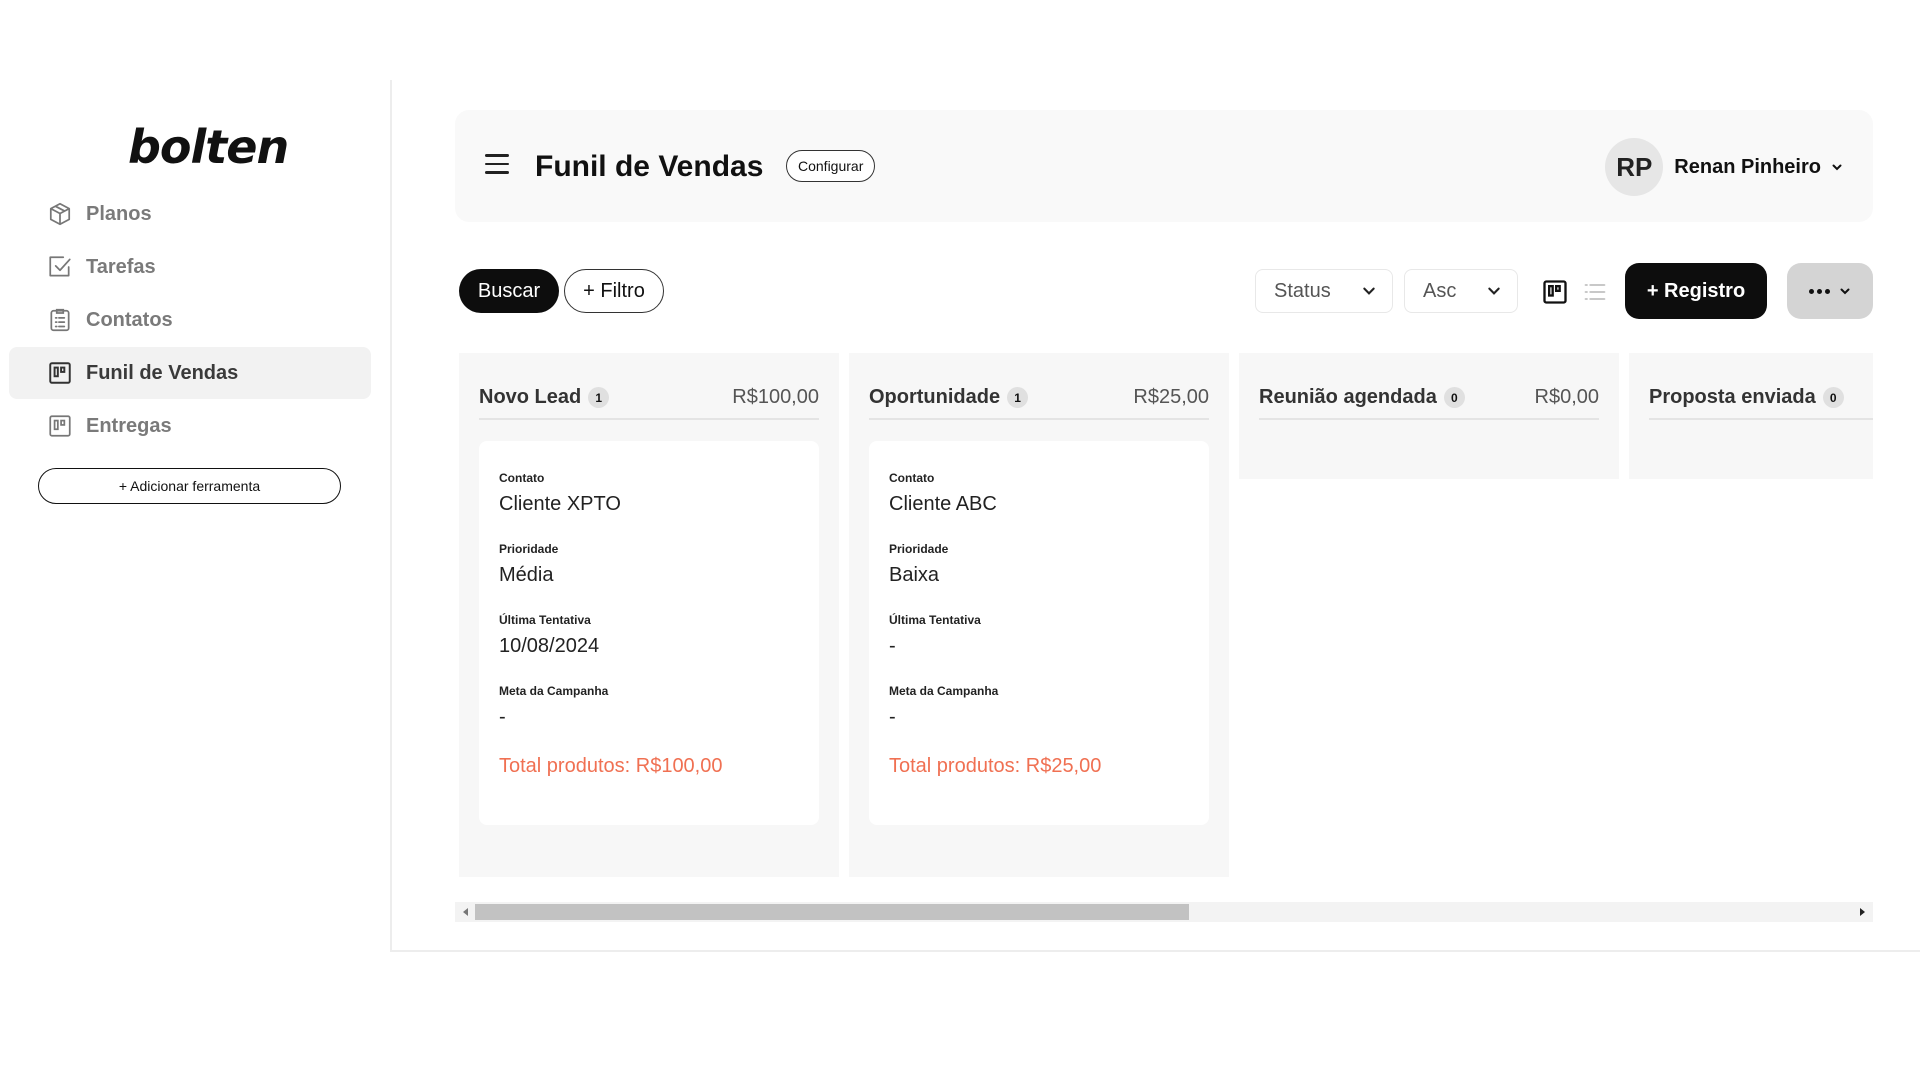  What do you see at coordinates (611, 766) in the screenshot?
I see `card-total: Total produtos: R$100,00` at bounding box center [611, 766].